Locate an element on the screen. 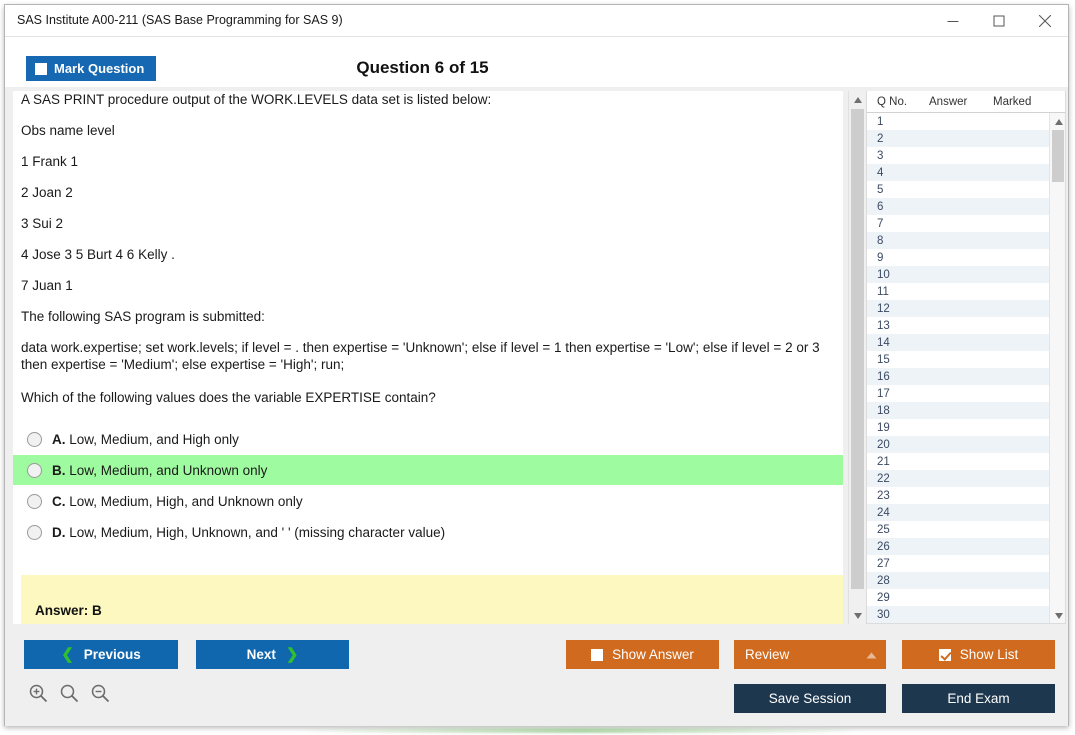 Image resolution: width=1075 pixels, height=735 pixels. question-line: 3 Sui 2 is located at coordinates (42, 223).